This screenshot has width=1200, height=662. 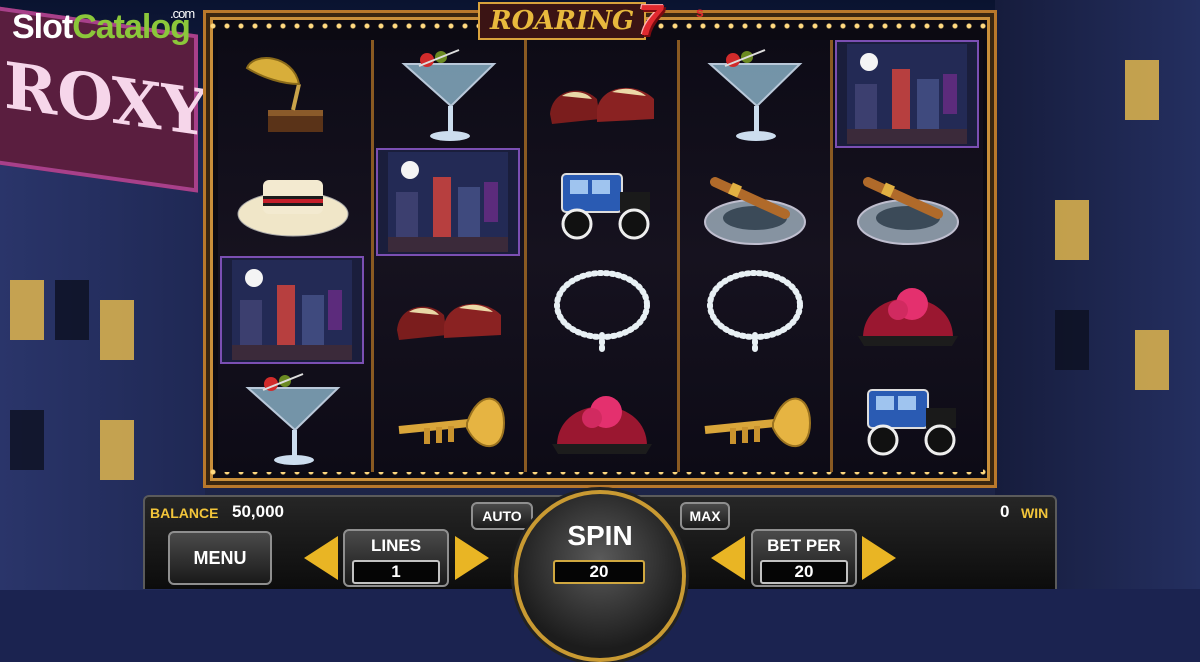 I want to click on lines-value: 1, so click(x=396, y=572).